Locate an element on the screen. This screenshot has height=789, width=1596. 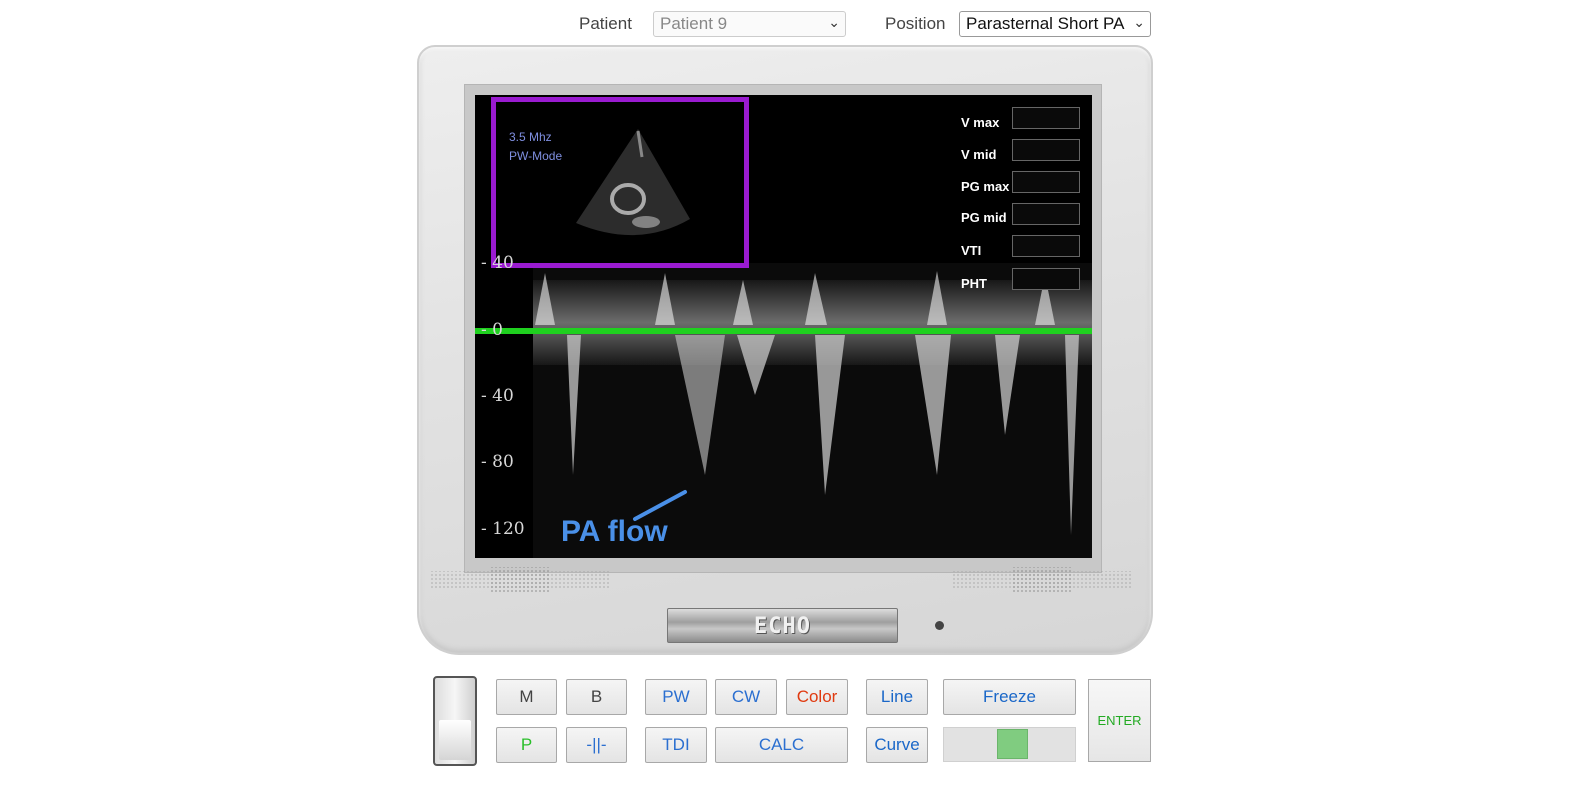
position-select: Parasternal Short PA ⌄ is located at coordinates (1055, 24).